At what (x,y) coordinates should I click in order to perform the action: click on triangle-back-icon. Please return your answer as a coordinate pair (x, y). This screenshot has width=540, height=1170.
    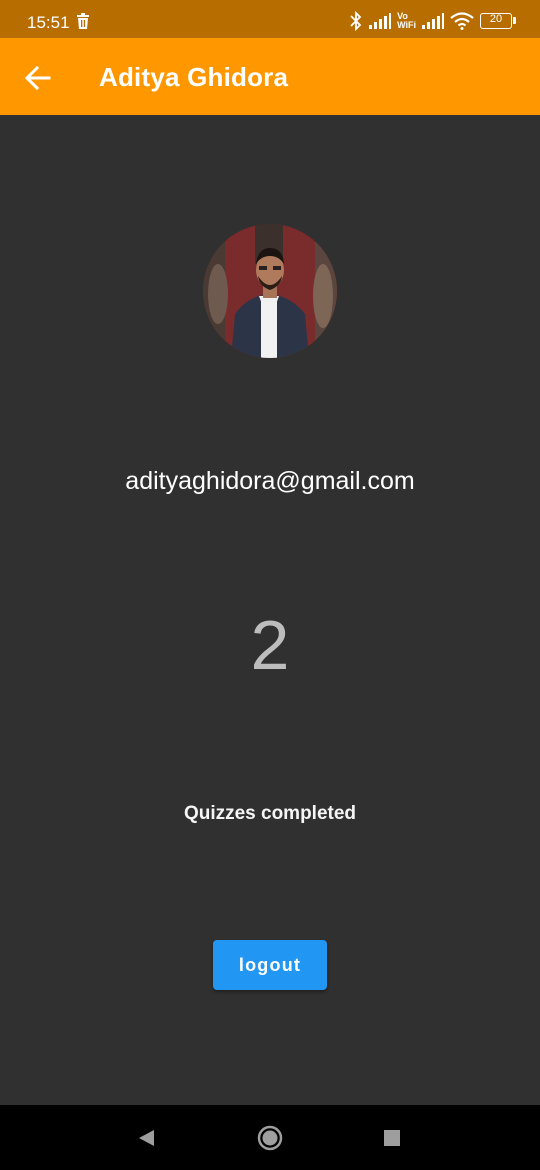
    Looking at the image, I should click on (146, 1138).